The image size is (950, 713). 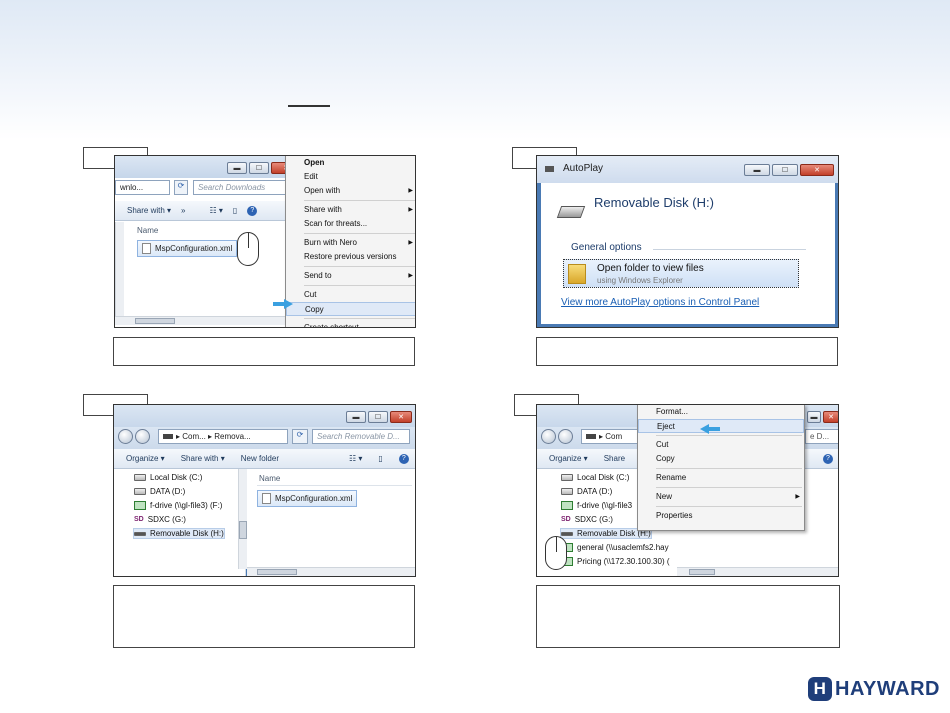 I want to click on tree-item-removable-disk-h: Removable Disk (H:), so click(x=179, y=533).